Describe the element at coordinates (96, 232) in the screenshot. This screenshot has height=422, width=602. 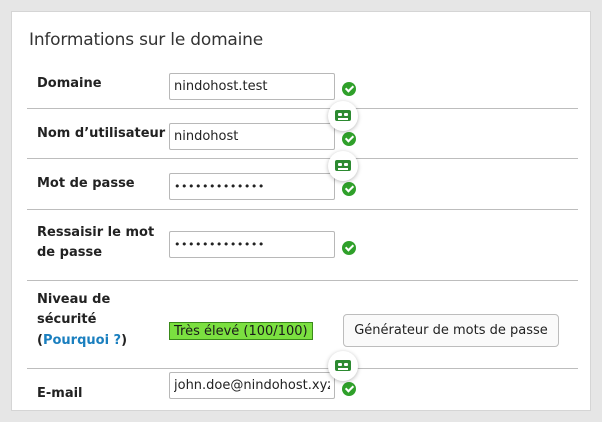
I see `confirm-password-label-line1: Ressaisir le mot` at that location.